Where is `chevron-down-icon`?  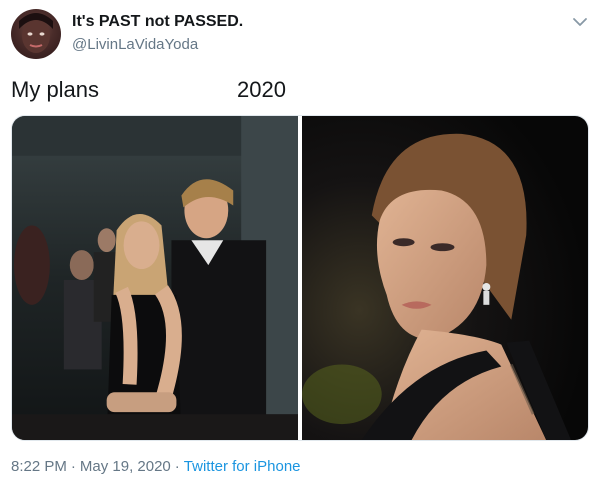 chevron-down-icon is located at coordinates (580, 22).